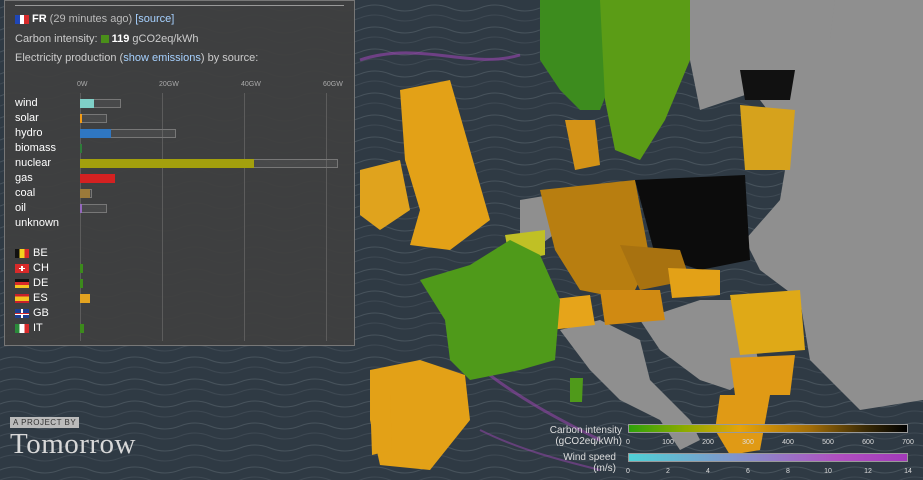  What do you see at coordinates (868, 442) in the screenshot?
I see `ctick-label-6: 600` at bounding box center [868, 442].